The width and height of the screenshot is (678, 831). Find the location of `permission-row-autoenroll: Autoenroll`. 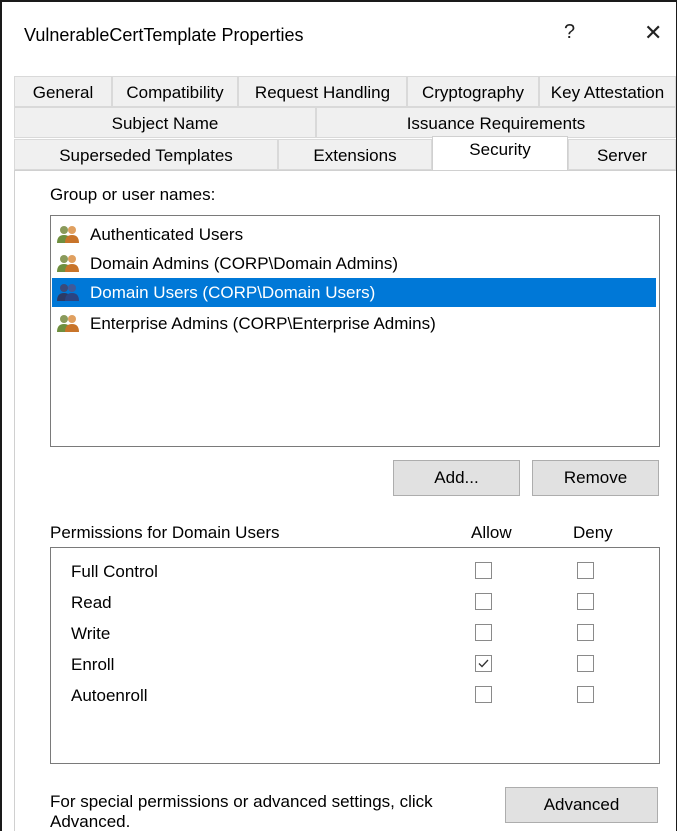

permission-row-autoenroll: Autoenroll is located at coordinates (355, 695).